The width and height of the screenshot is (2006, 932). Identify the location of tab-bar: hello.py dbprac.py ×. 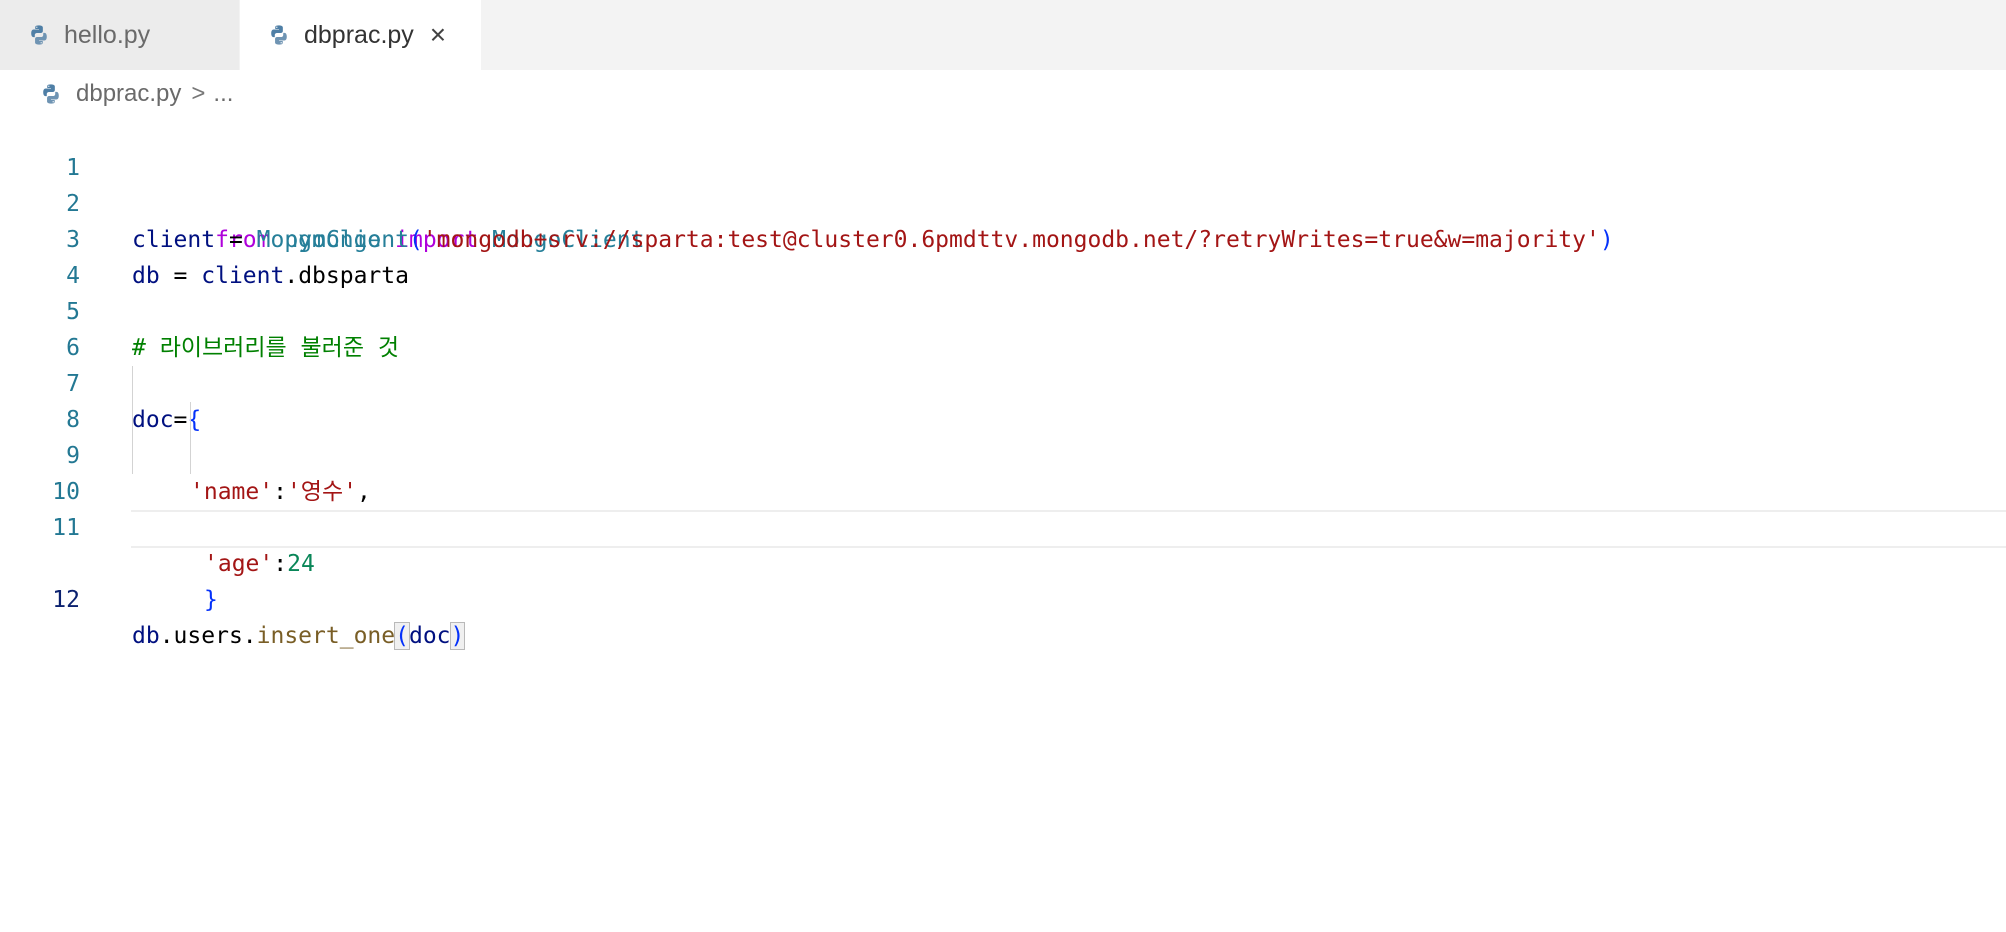
(1003, 35).